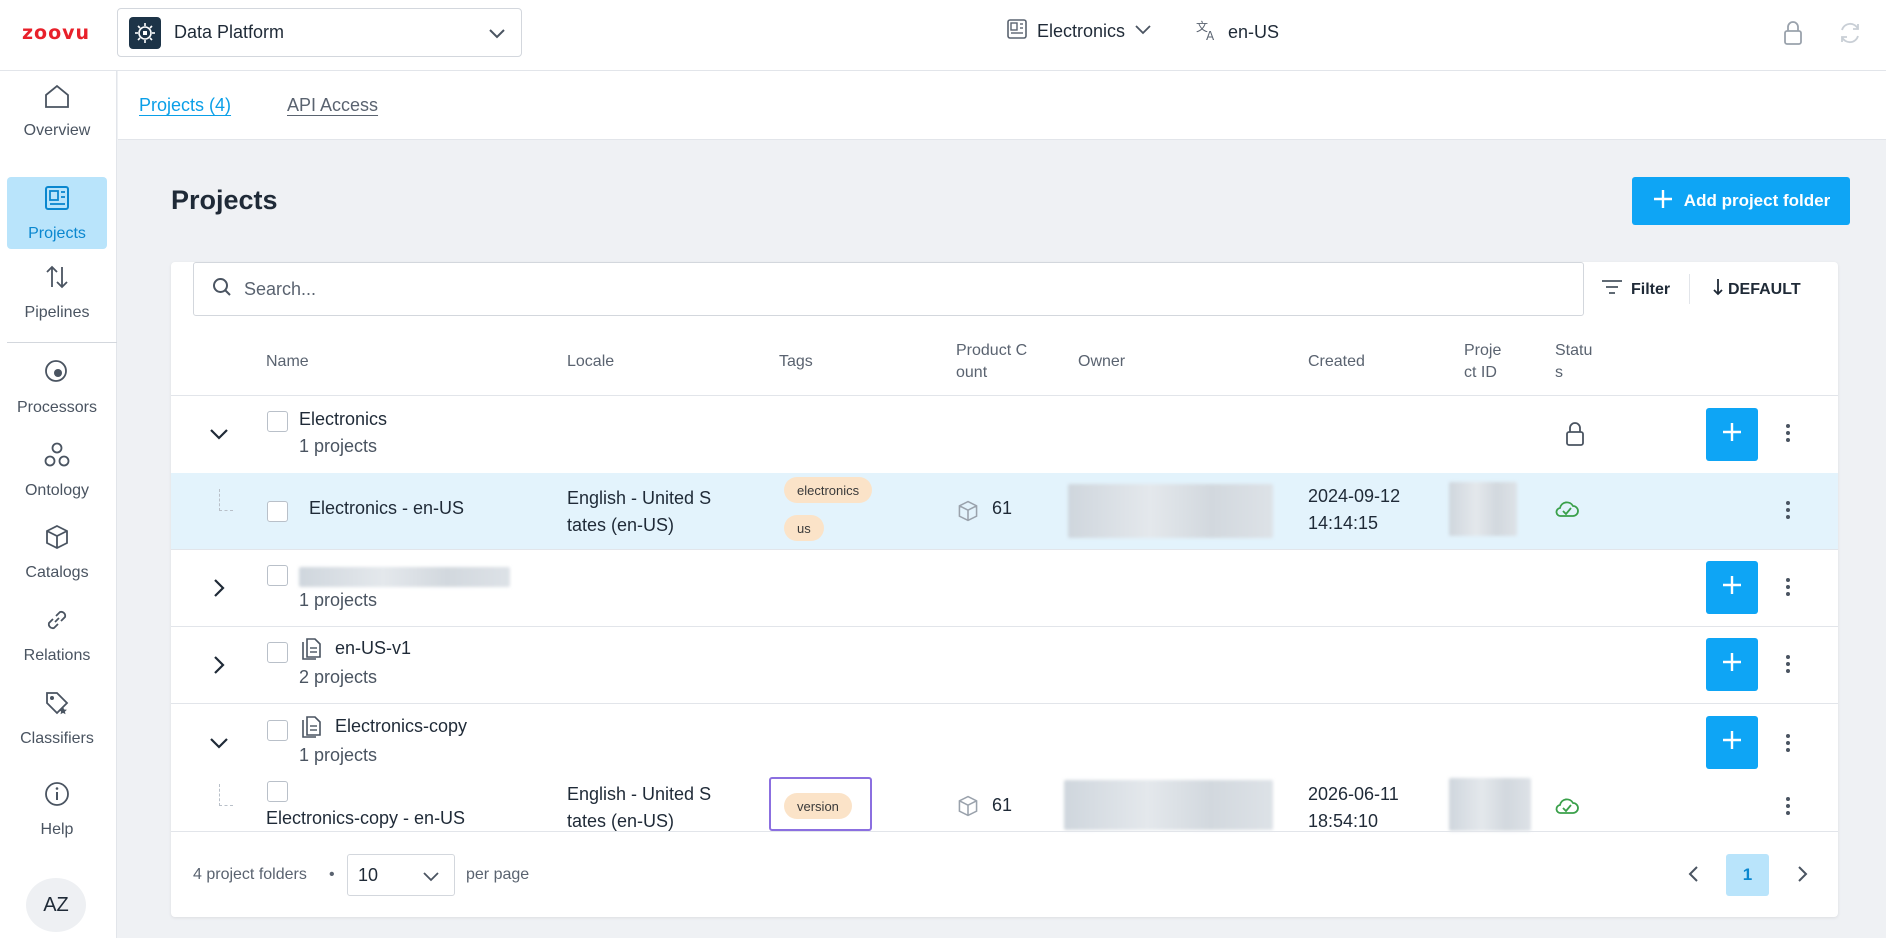 This screenshot has height=938, width=1886. What do you see at coordinates (386, 508) in the screenshot?
I see `project-name: Electronics - en-US` at bounding box center [386, 508].